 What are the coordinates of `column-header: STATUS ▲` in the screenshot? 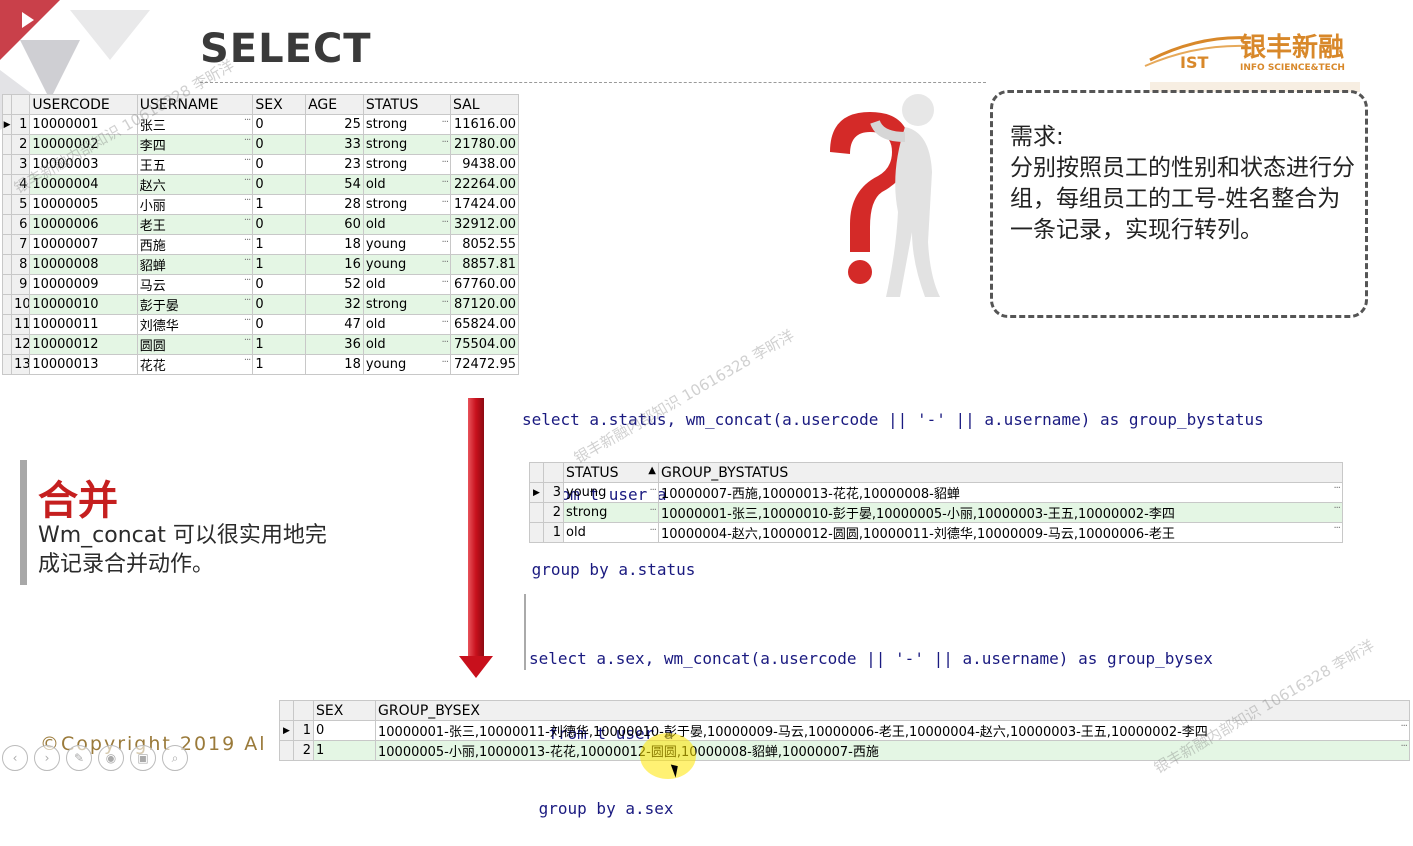 It's located at (611, 472).